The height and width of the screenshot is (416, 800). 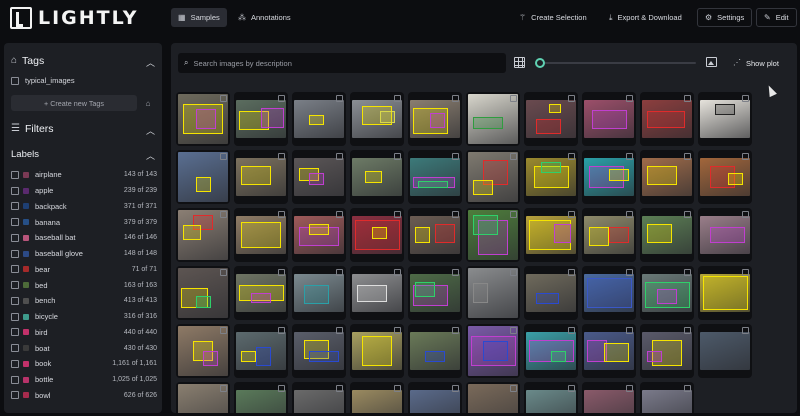 What do you see at coordinates (84, 364) in the screenshot?
I see `label-filter-item: book 1,161 of 1,161` at bounding box center [84, 364].